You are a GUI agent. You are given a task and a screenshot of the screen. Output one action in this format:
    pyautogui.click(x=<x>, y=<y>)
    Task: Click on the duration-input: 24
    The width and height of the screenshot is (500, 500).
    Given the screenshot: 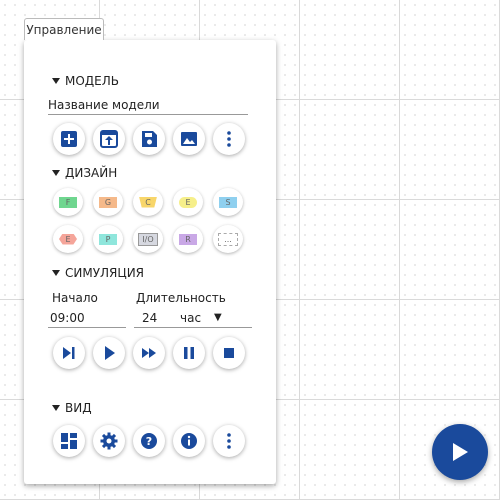 What is the action you would take?
    pyautogui.click(x=158, y=318)
    